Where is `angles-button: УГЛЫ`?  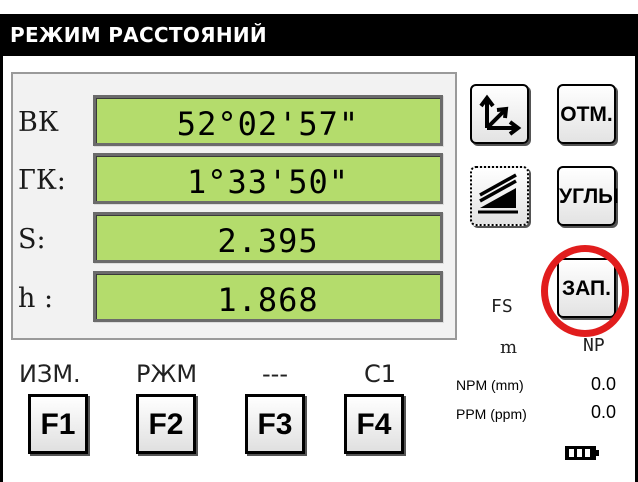
angles-button: УГЛЫ is located at coordinates (588, 196).